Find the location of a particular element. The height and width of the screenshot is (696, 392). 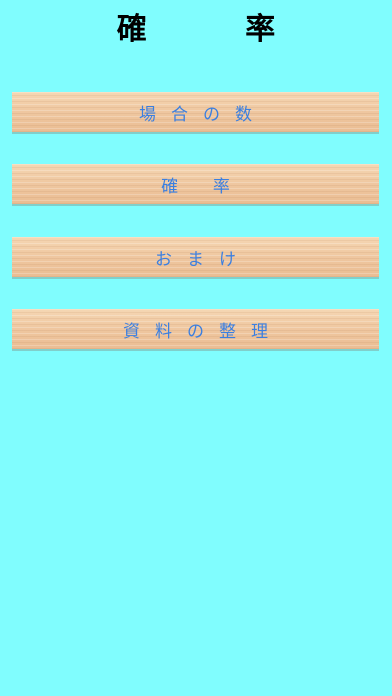

page-title: 確 率 is located at coordinates (218, 29).